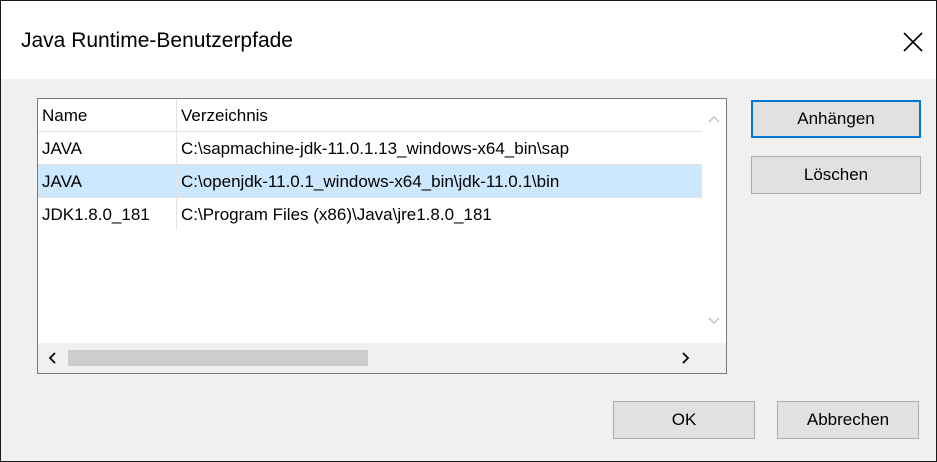 Image resolution: width=937 pixels, height=462 pixels. I want to click on horizontal-scroll-thumb, so click(218, 358).